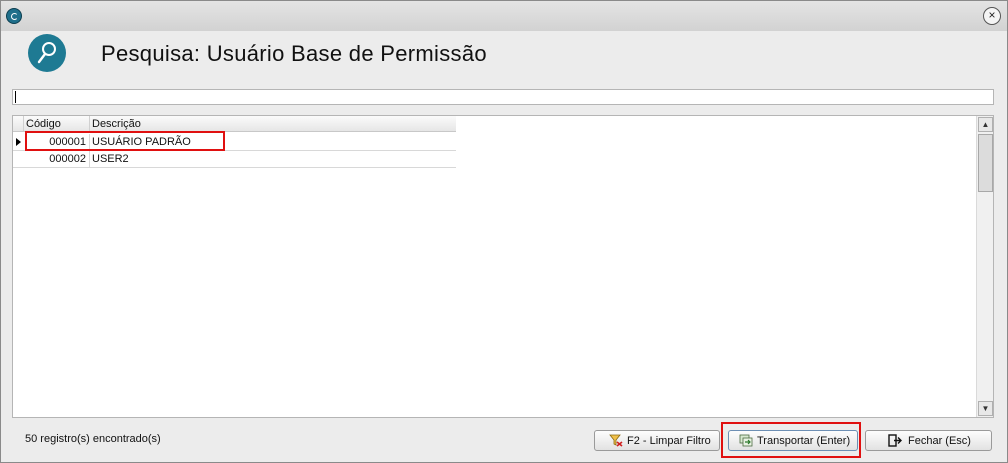 The width and height of the screenshot is (1008, 463). What do you see at coordinates (503, 97) in the screenshot?
I see `filter-input` at bounding box center [503, 97].